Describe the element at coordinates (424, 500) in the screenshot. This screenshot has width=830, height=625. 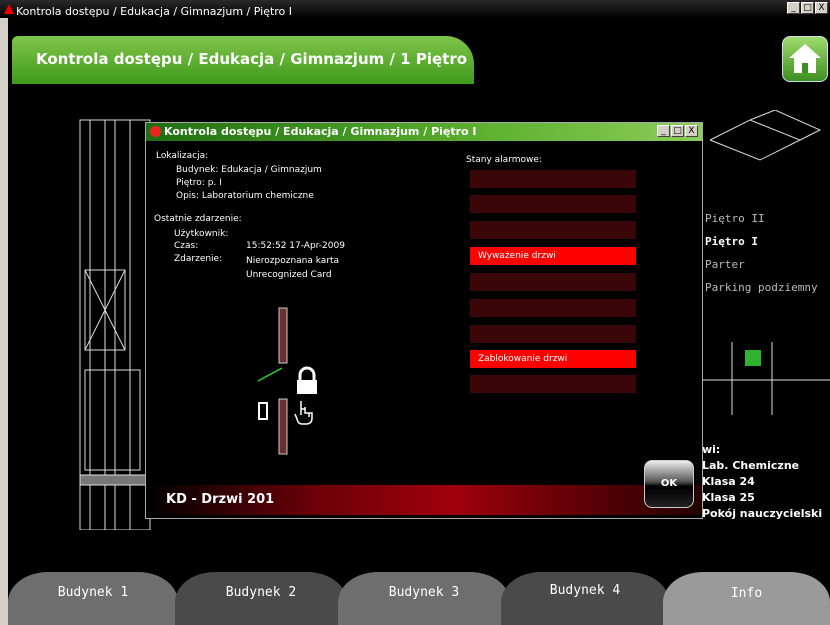
I see `dialog-footer: KD - Drzwi 201` at that location.